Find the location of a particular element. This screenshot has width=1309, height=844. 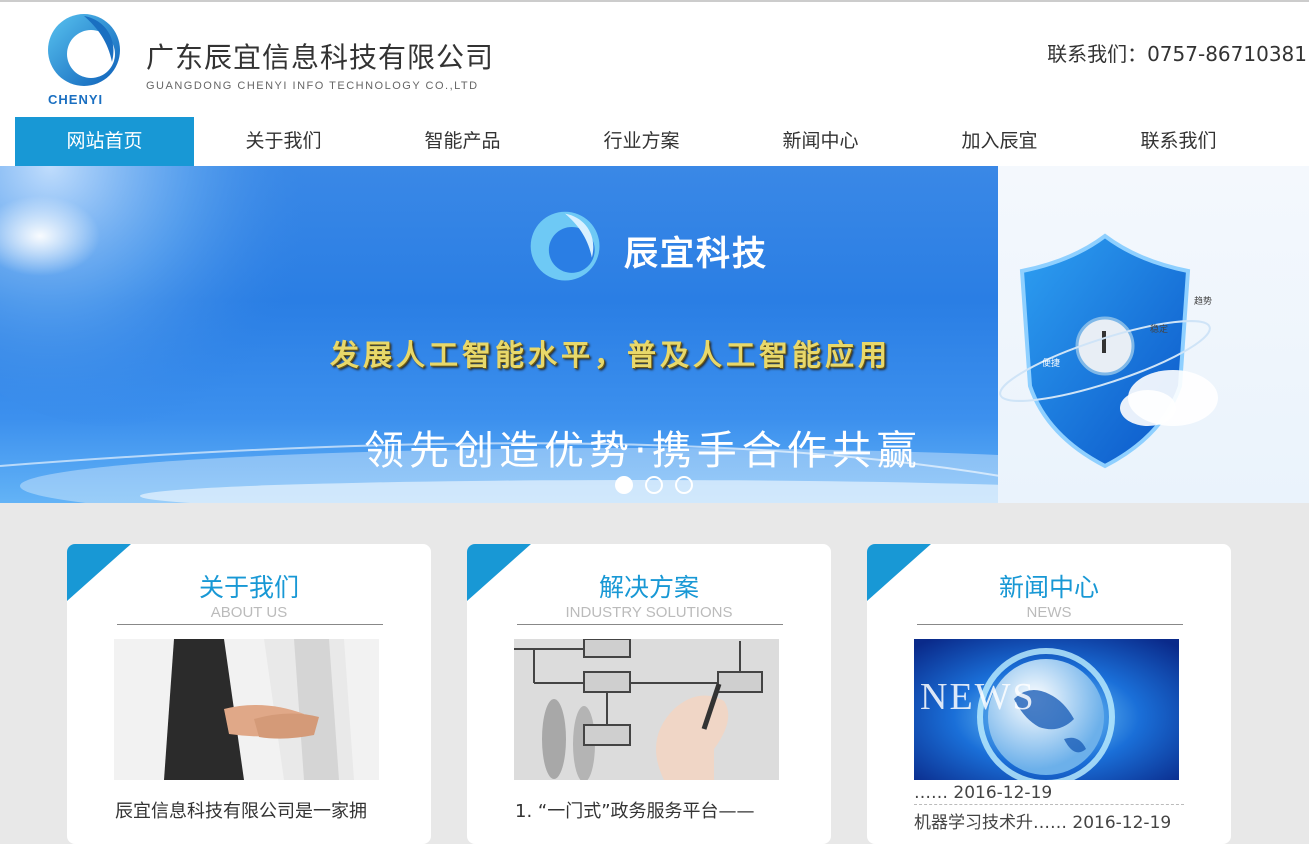

handshake-photo is located at coordinates (246, 709).